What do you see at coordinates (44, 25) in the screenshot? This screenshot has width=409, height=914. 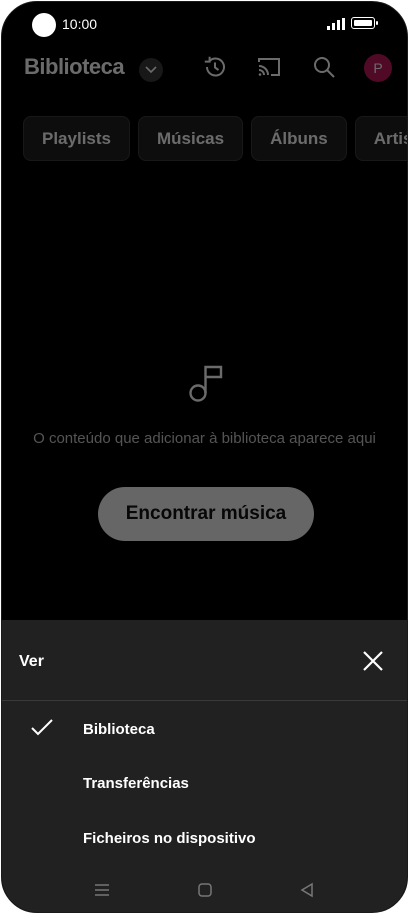 I see `camera-cutout` at bounding box center [44, 25].